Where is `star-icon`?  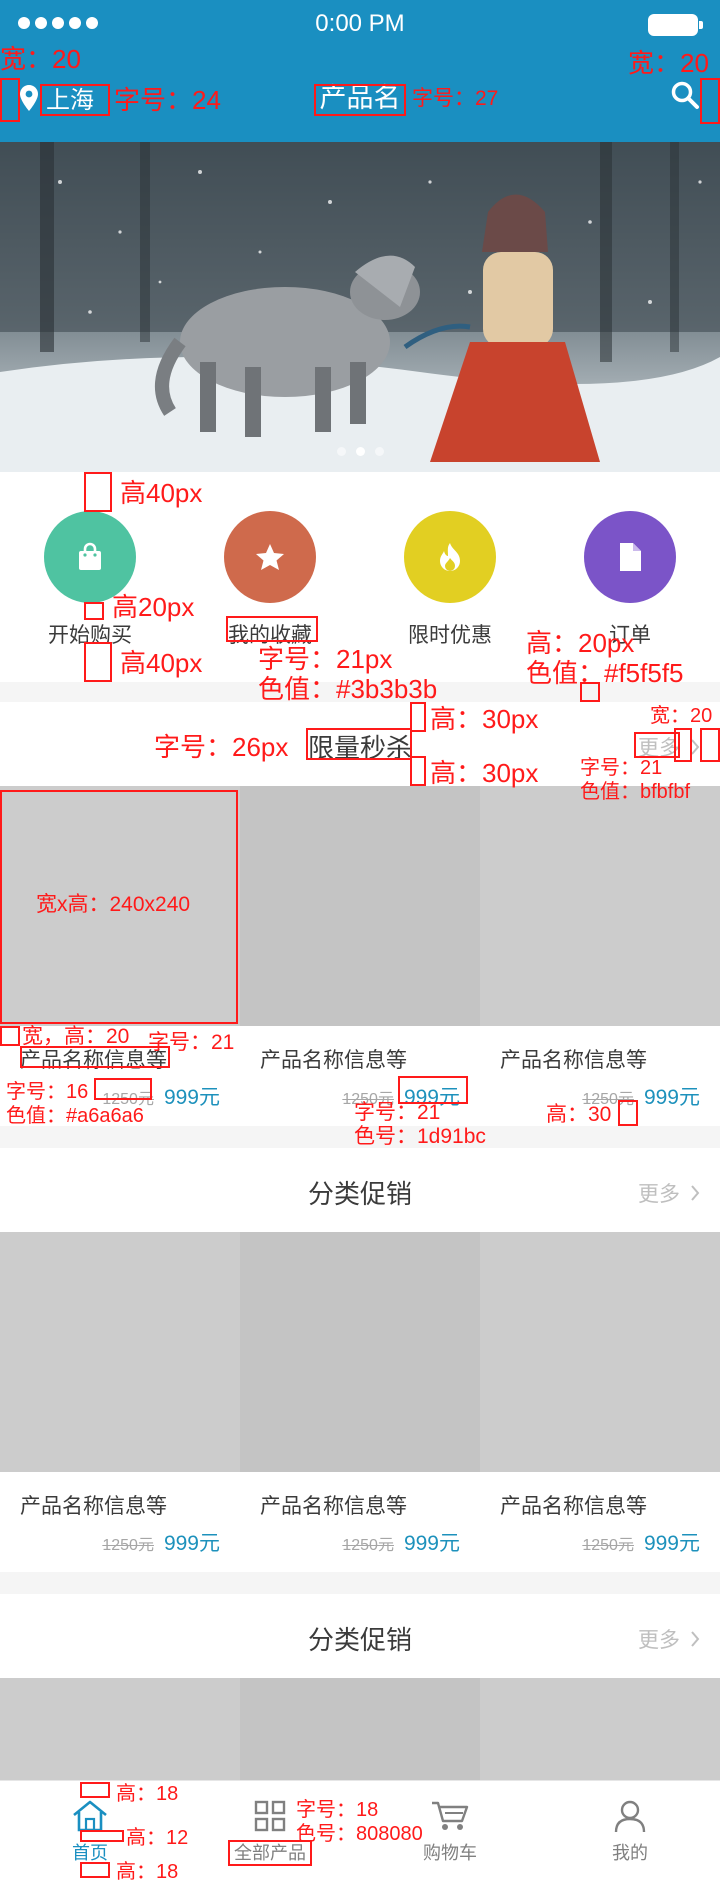 star-icon is located at coordinates (270, 557).